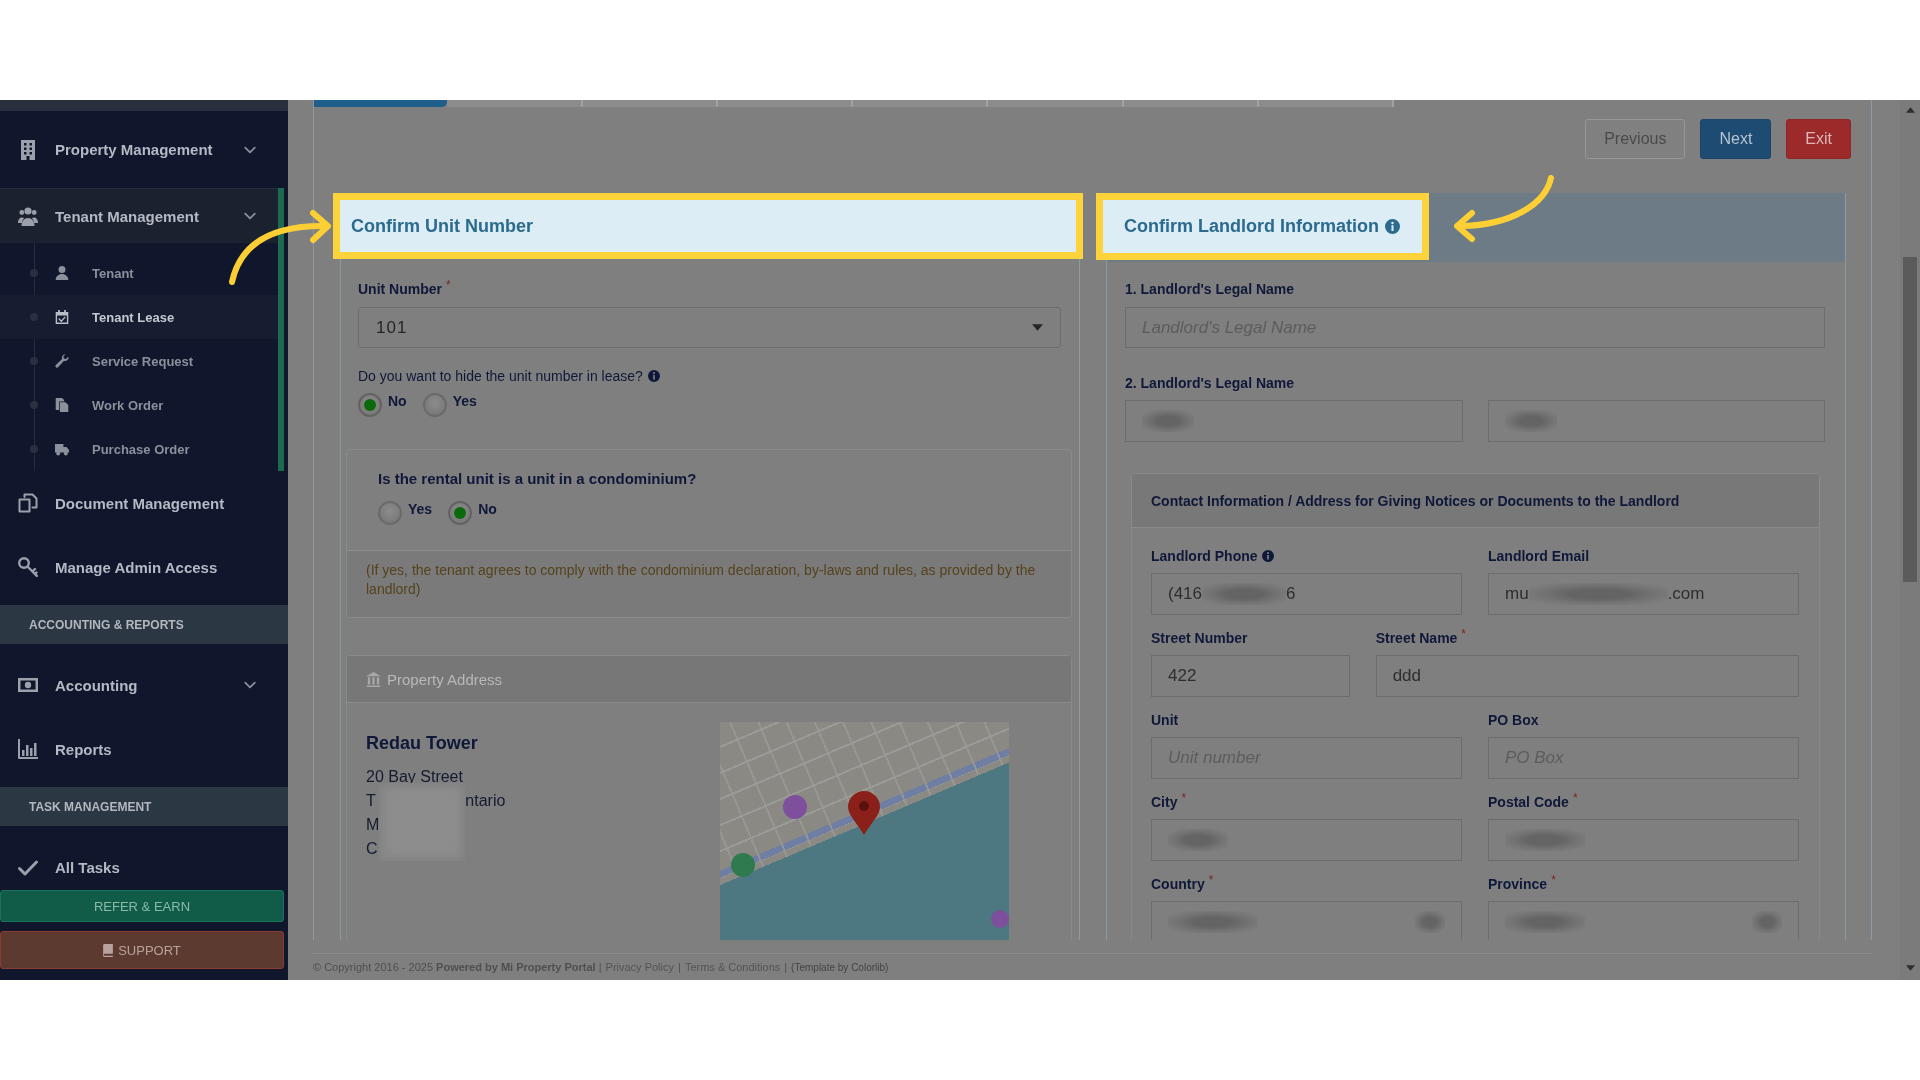 Image resolution: width=1920 pixels, height=1080 pixels. I want to click on sidebar-menu-item: All Tasks, so click(144, 862).